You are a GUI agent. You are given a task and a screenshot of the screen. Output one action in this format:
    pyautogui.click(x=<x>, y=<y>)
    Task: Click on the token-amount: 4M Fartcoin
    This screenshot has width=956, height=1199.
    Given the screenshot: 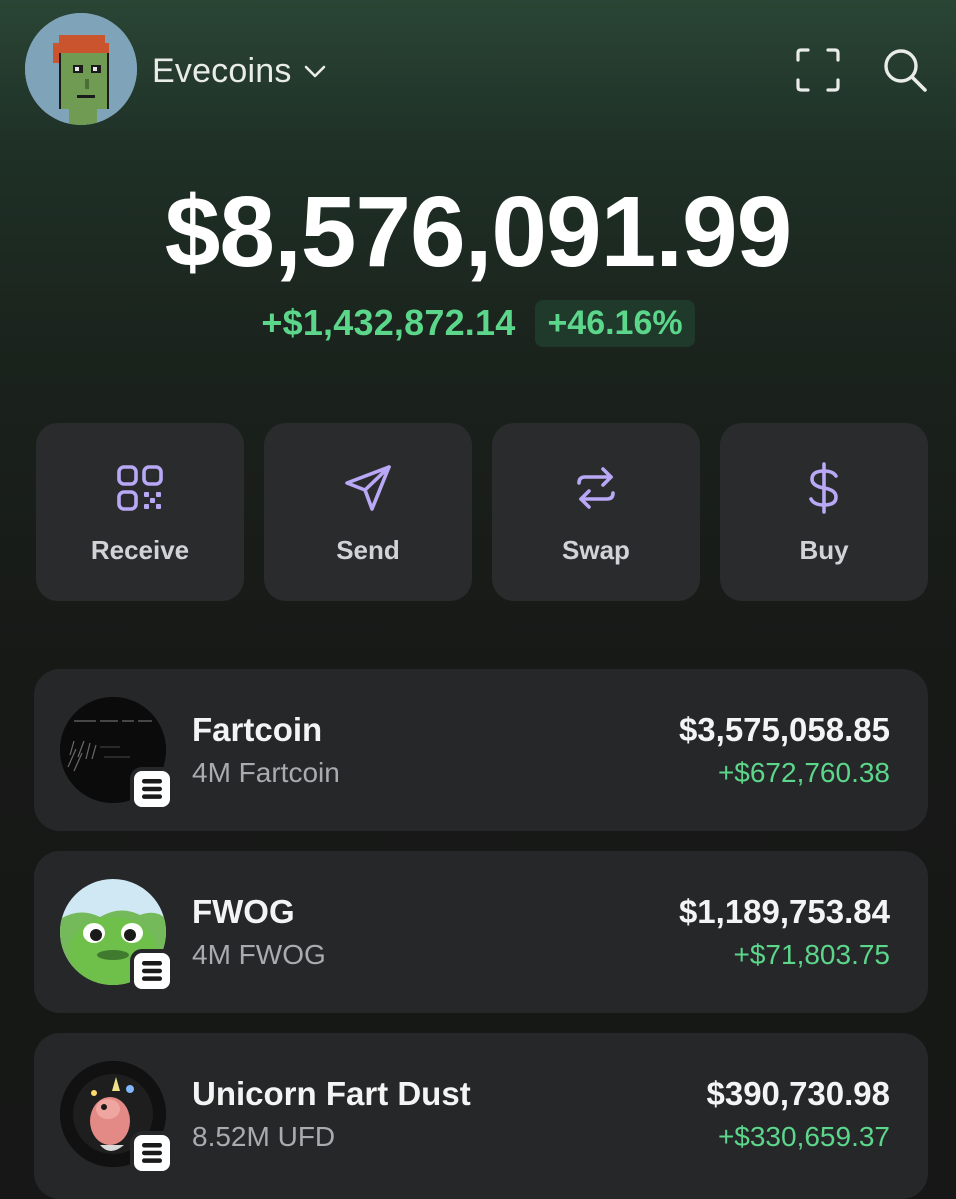 What is the action you would take?
    pyautogui.click(x=266, y=772)
    